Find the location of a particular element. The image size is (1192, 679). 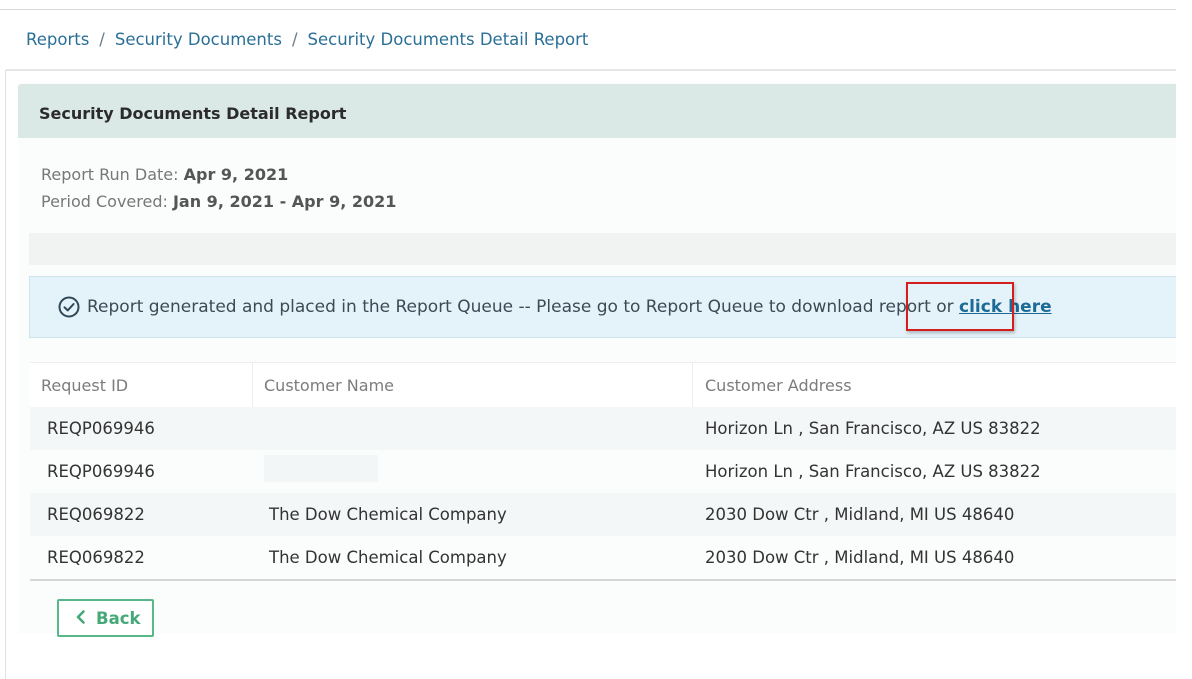

breadcrumb-security-documents: Security Documents is located at coordinates (198, 39).